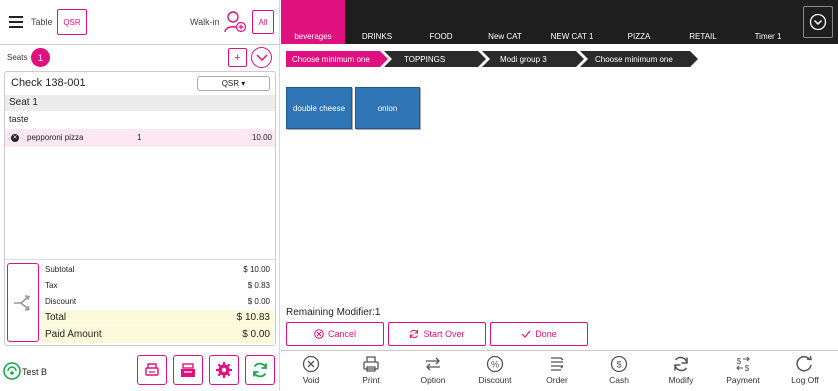 The image size is (838, 391). Describe the element at coordinates (557, 373) in the screenshot. I see `order-button: Order` at that location.